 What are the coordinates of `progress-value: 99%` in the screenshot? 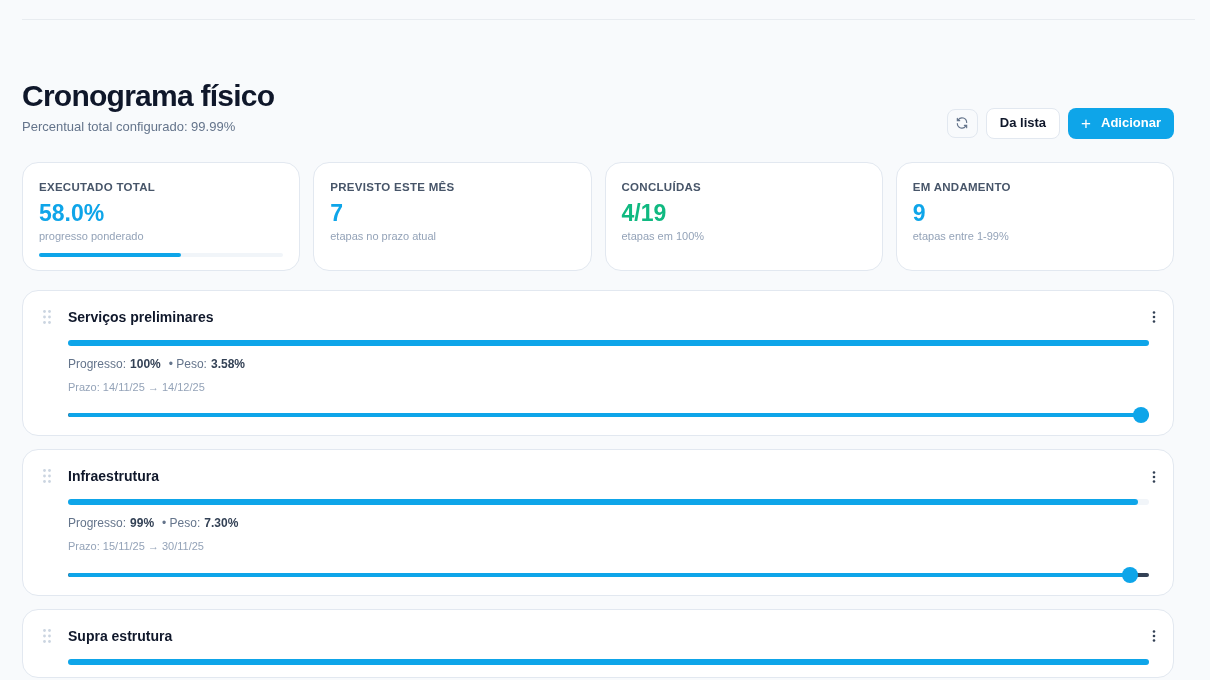 It's located at (142, 523).